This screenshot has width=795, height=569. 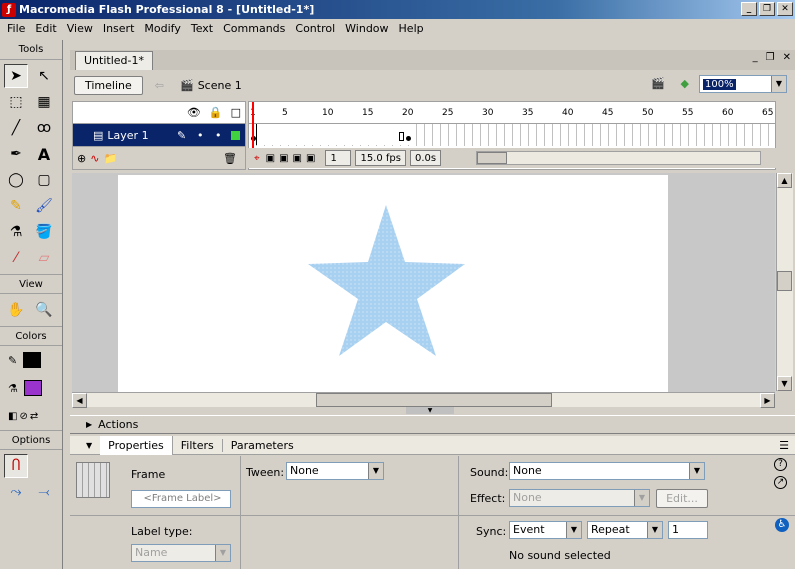 I want to click on minimize-button: _, so click(x=749, y=9).